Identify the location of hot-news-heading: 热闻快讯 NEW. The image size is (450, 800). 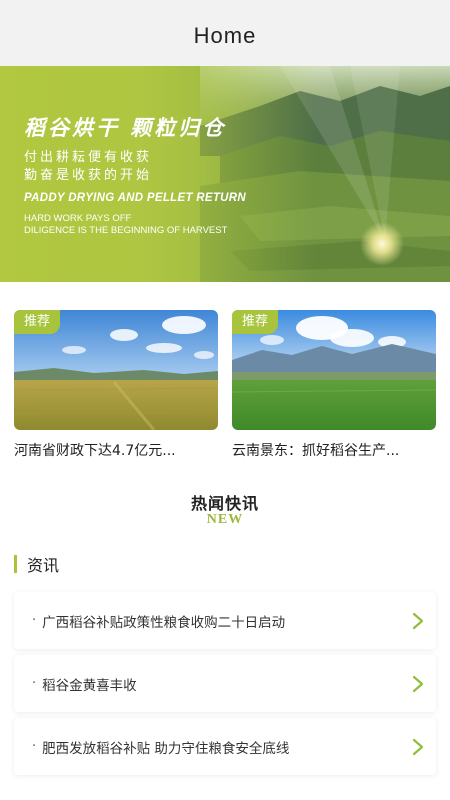
(225, 509).